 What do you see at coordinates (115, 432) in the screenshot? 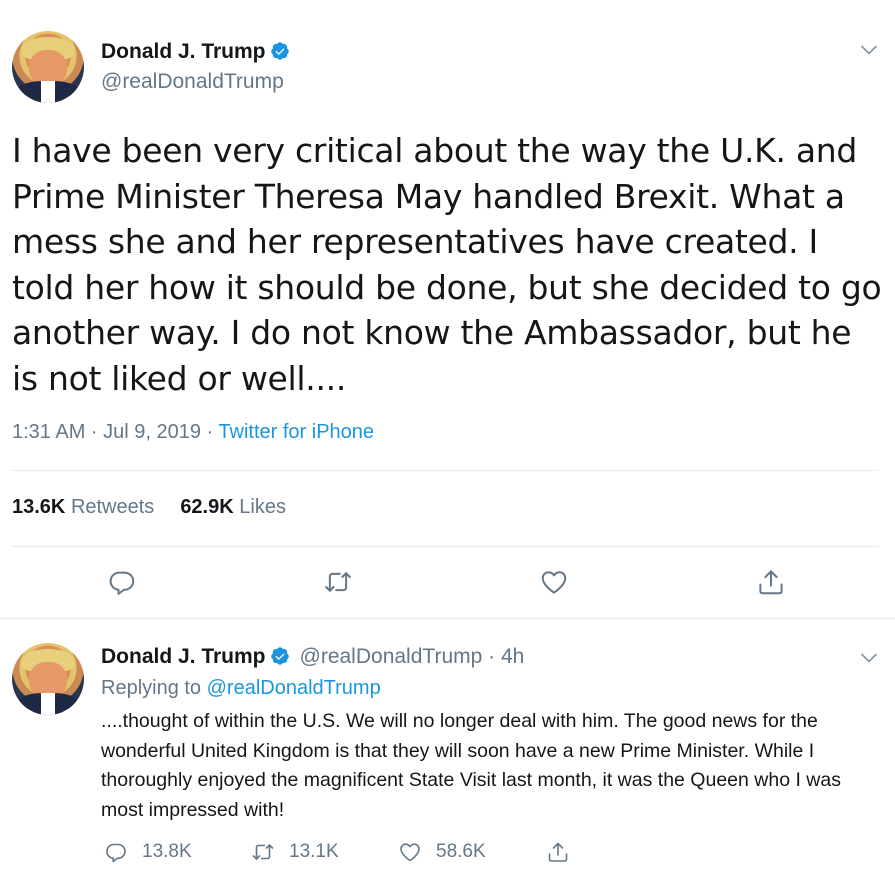
I see `tweet-time: 1:31 AM · Jul 9, 2019 ·` at bounding box center [115, 432].